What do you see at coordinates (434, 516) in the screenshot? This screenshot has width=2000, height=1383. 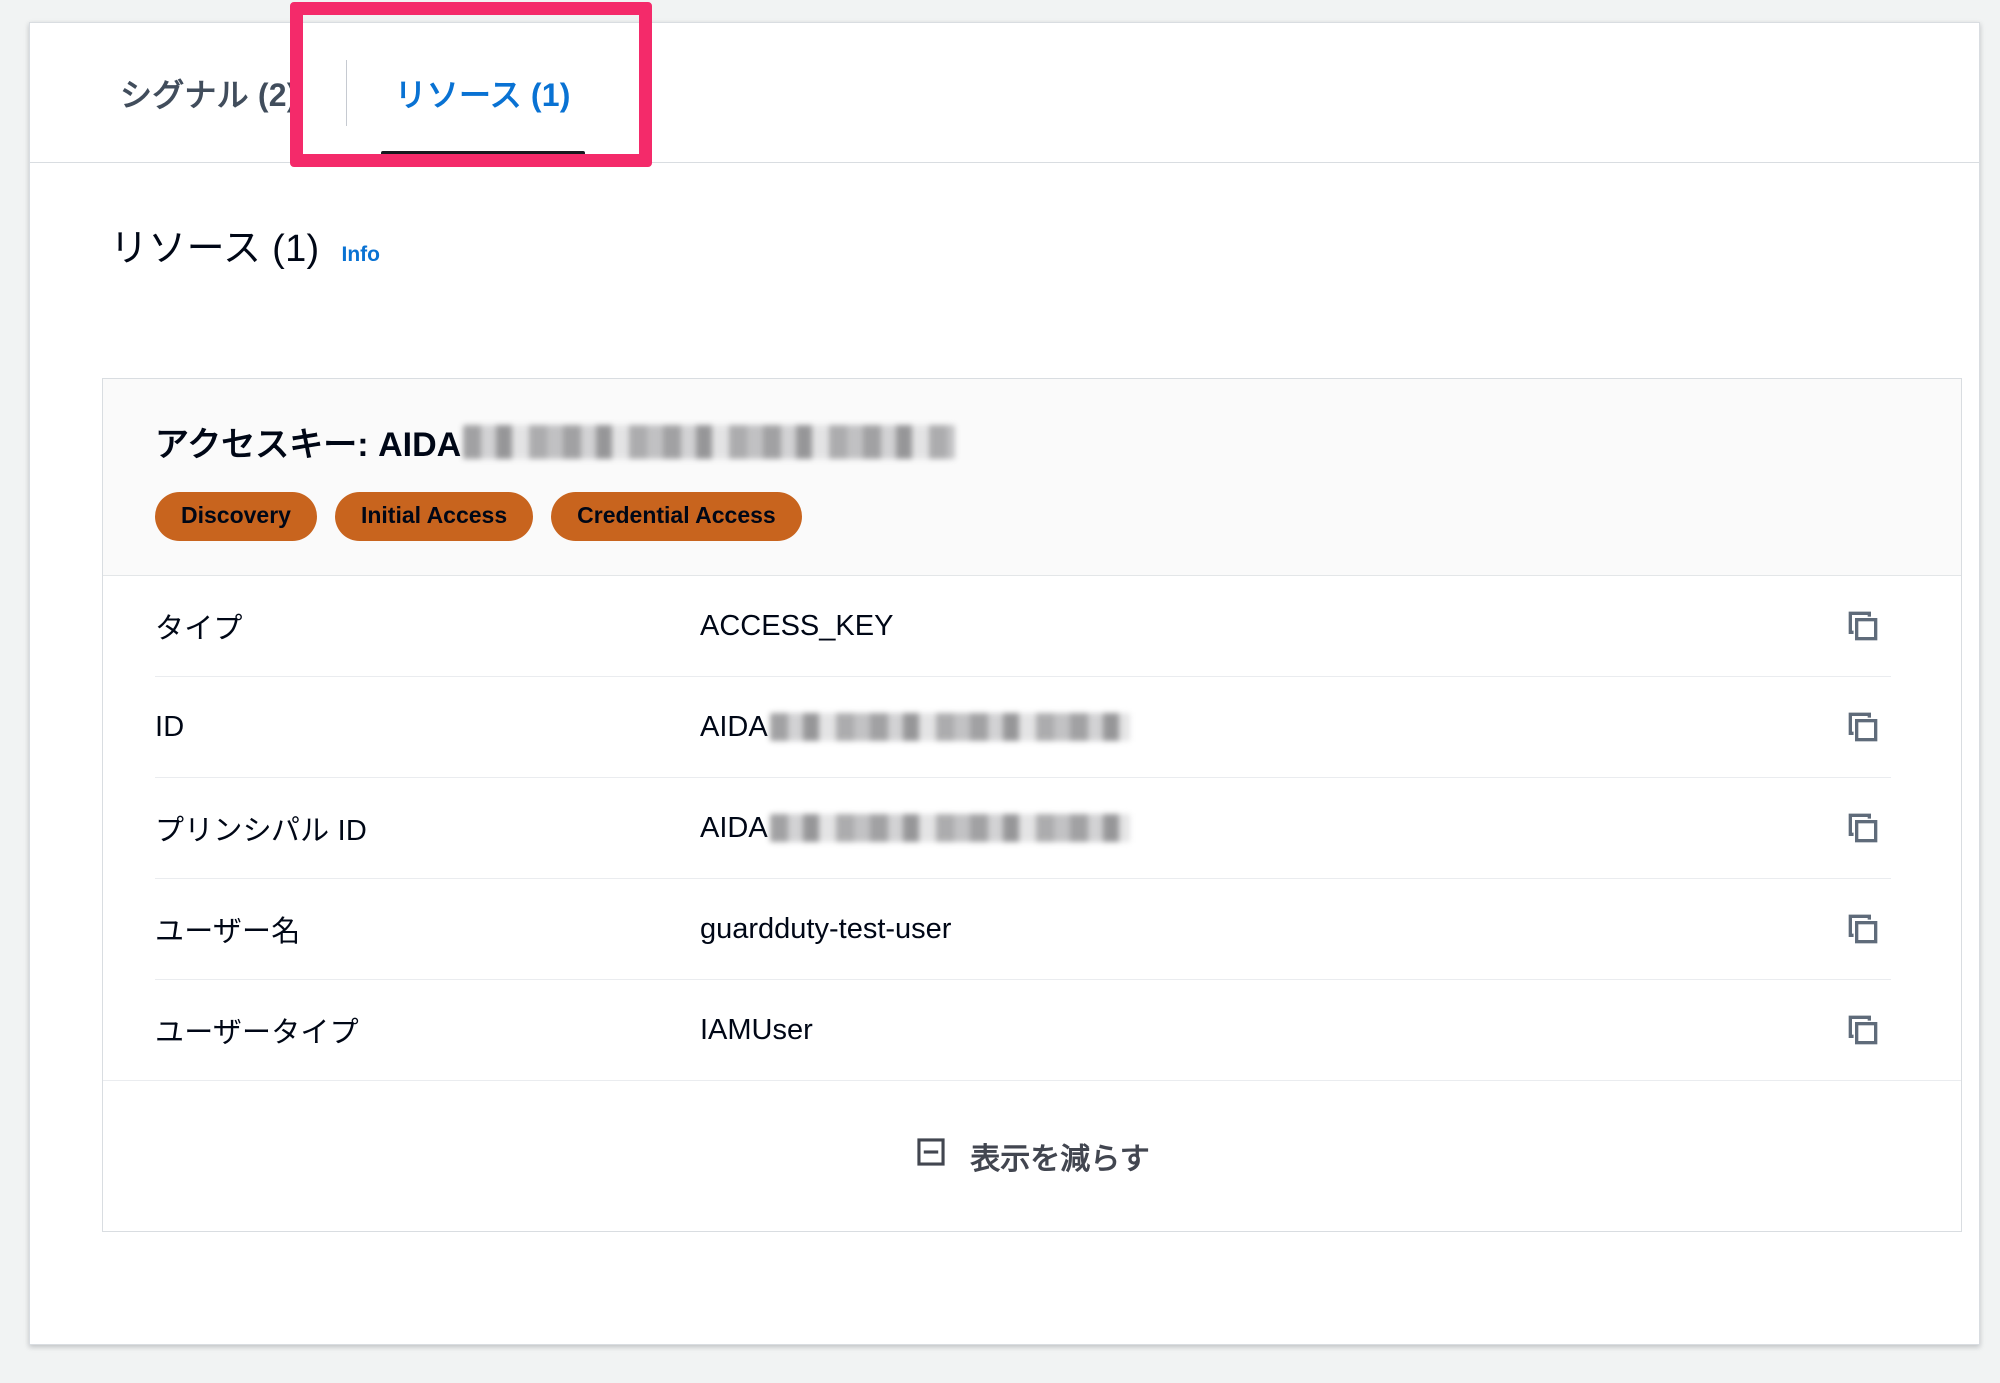 I see `badge-initial-access: Initial Access` at bounding box center [434, 516].